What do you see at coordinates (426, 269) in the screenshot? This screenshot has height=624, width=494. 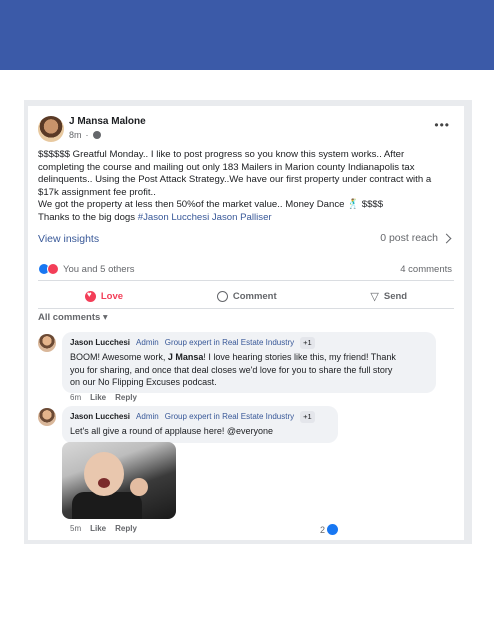 I see `comments-count: 4 comments` at bounding box center [426, 269].